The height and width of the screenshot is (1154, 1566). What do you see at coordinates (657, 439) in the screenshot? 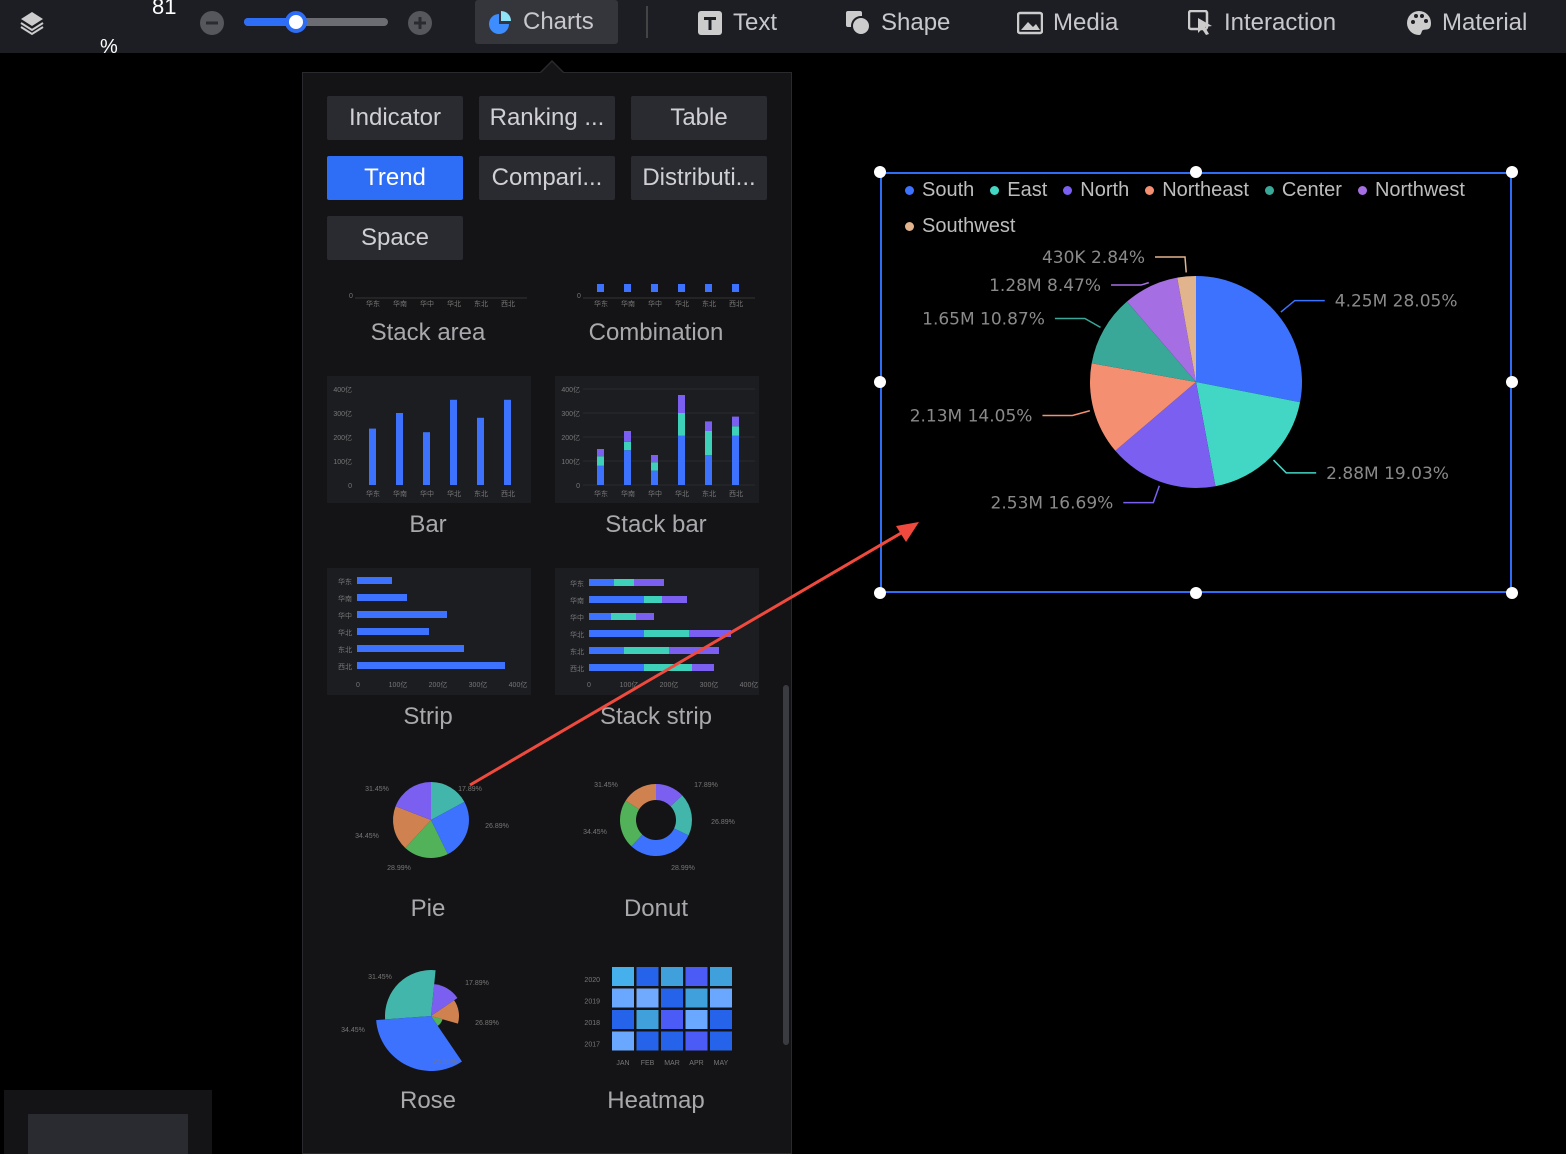
I see `thumb-stack-bar: 0 100亿 200亿 300亿 400亿华东 华南 华中 华北 东北 西北` at bounding box center [657, 439].